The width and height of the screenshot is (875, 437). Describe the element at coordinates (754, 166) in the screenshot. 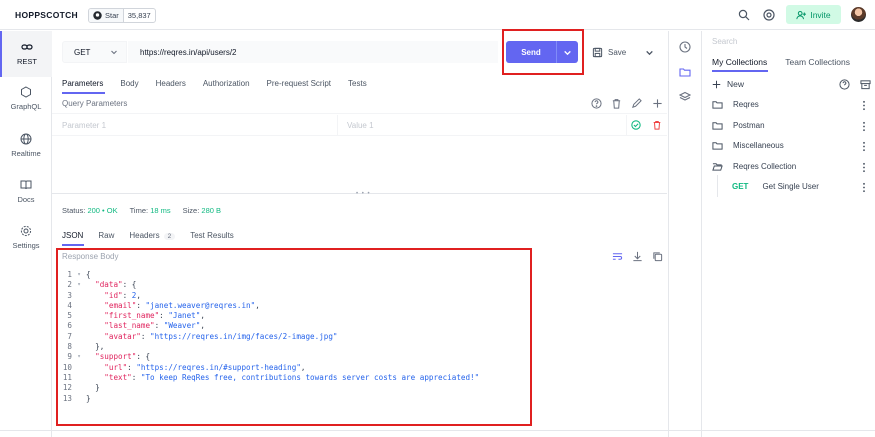

I see `collection-item: Reqres Collection` at that location.